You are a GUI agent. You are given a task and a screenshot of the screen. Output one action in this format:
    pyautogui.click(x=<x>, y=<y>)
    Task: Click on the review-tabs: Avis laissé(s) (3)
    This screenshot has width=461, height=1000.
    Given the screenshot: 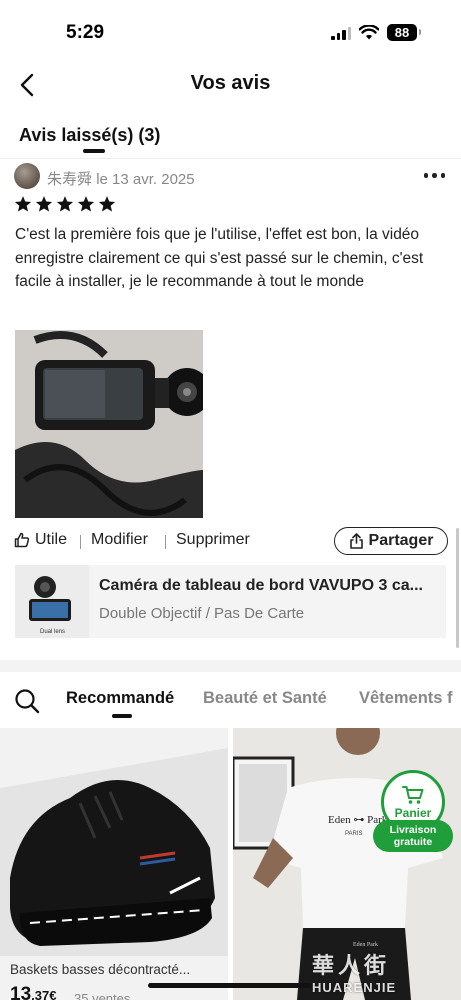 What is the action you would take?
    pyautogui.click(x=230, y=137)
    